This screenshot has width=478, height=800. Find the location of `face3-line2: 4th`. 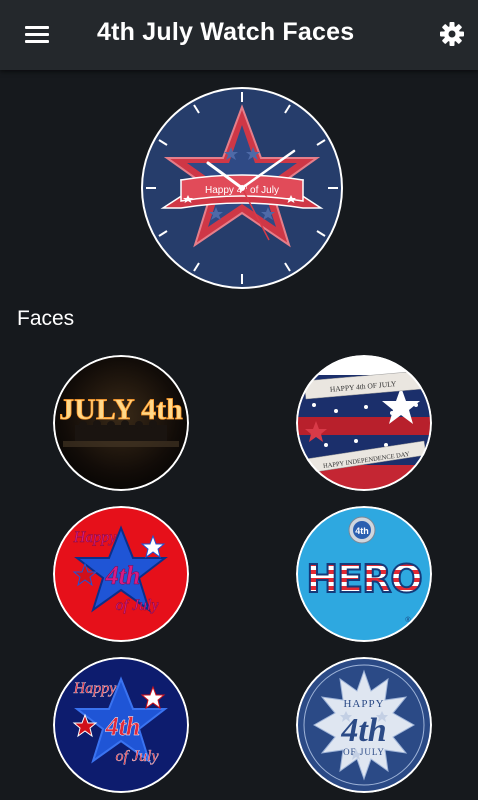

face3-line2: 4th is located at coordinates (123, 575).